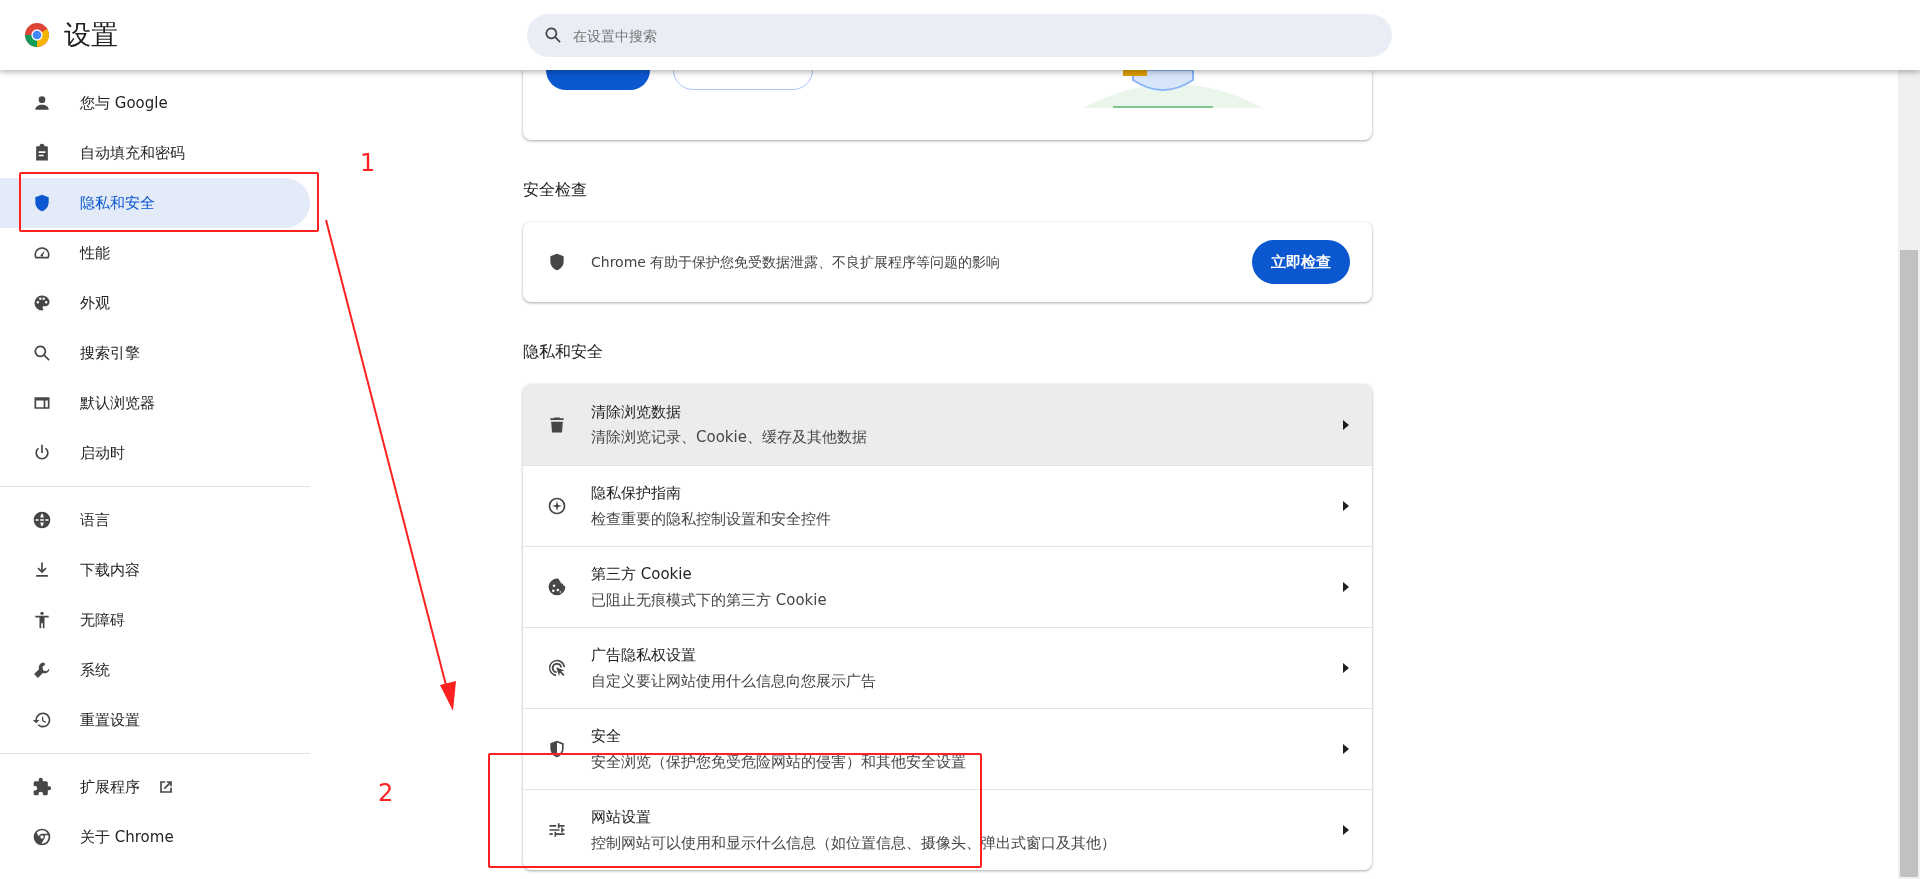 This screenshot has width=1920, height=879. Describe the element at coordinates (709, 600) in the screenshot. I see `row-subtitle: 已阻止无痕模式下的第三方 Cookie` at that location.